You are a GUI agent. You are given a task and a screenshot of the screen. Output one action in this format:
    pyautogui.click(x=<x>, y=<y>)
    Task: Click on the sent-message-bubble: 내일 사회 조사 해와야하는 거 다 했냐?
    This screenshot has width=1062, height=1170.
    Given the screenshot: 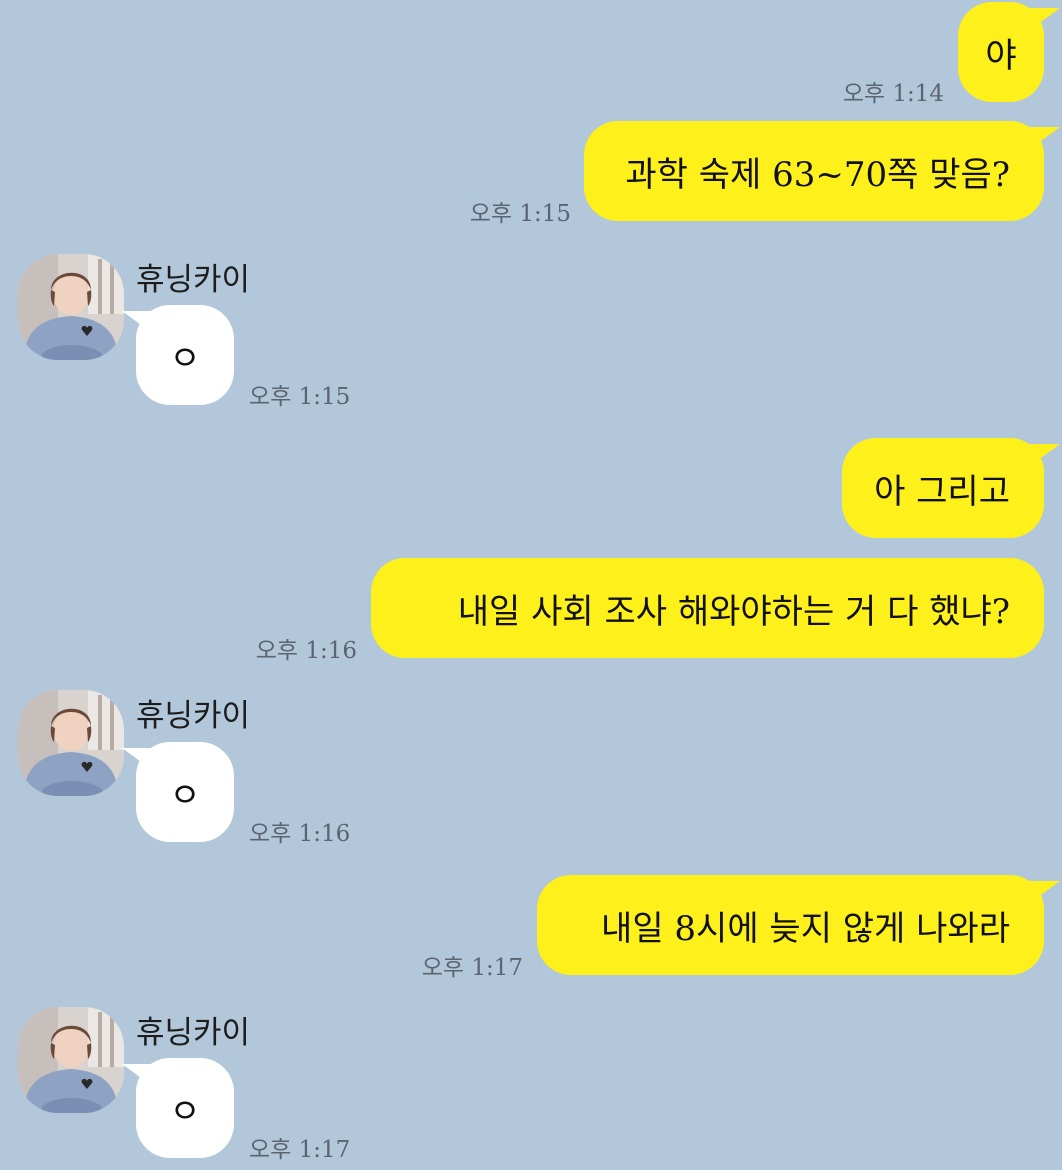 What is the action you would take?
    pyautogui.click(x=707, y=608)
    